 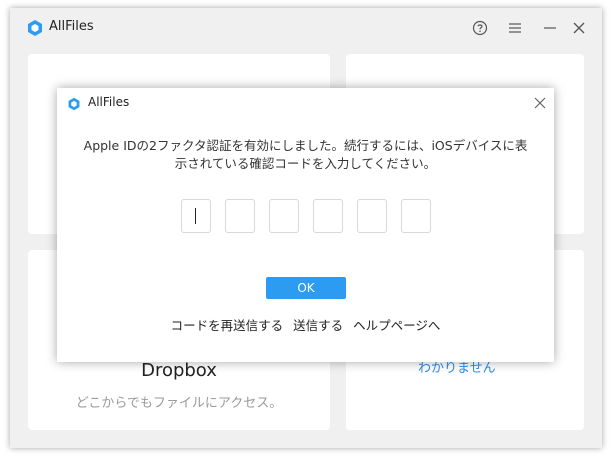 What do you see at coordinates (318, 325) in the screenshot?
I see `send-link: 送信する` at bounding box center [318, 325].